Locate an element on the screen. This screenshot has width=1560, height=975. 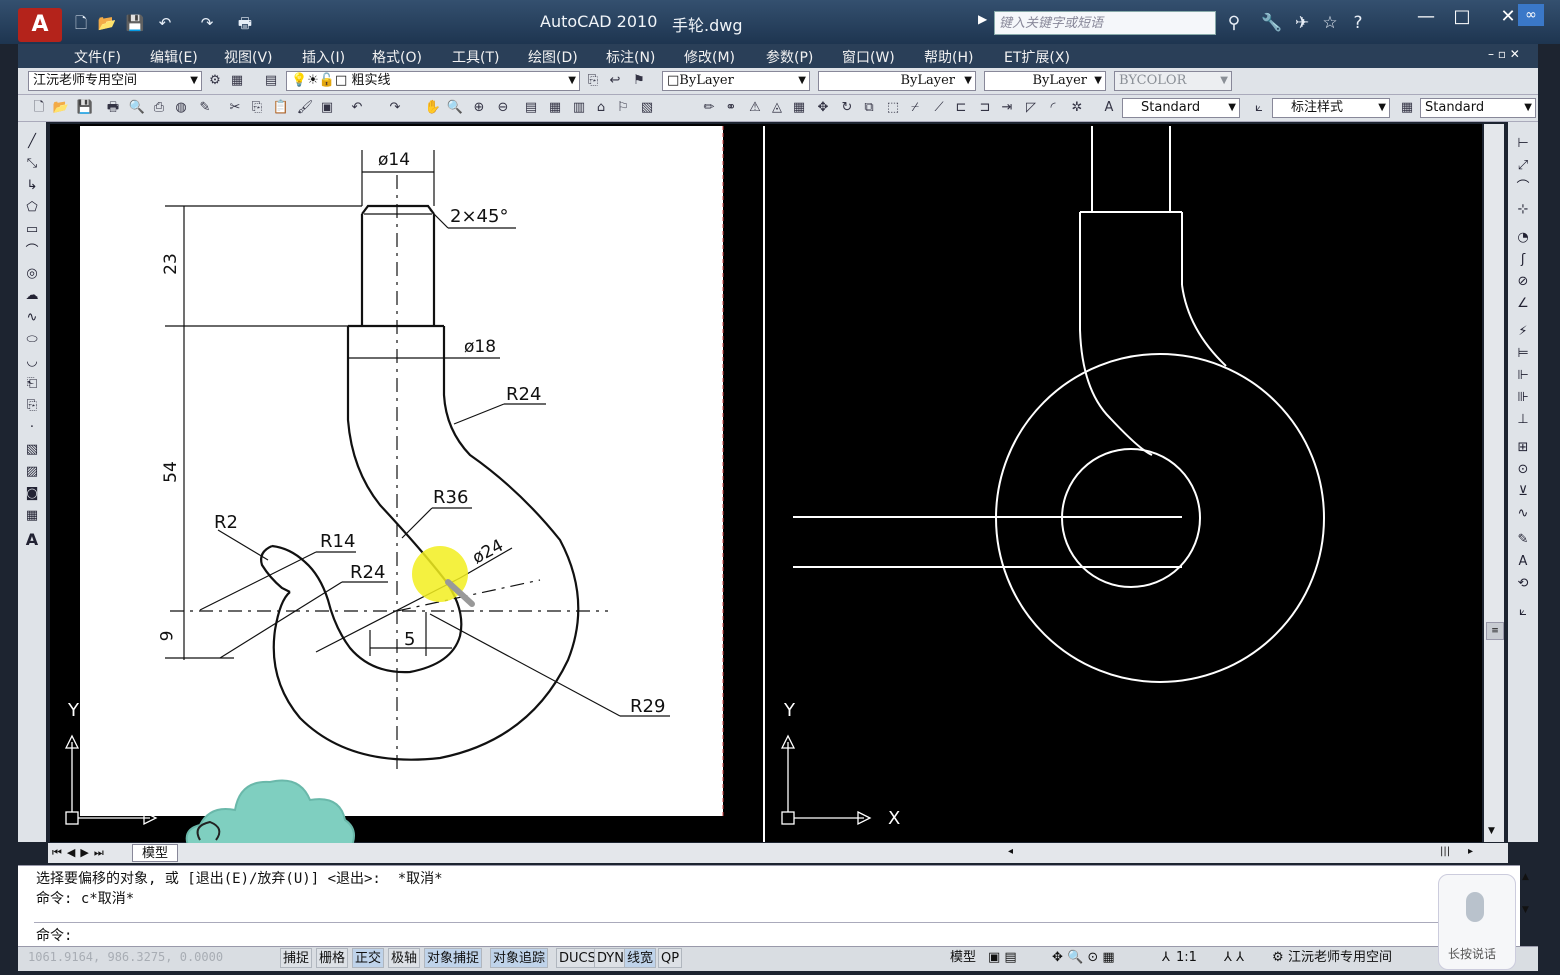
layout-nav-arrows-icon: ⏮◀▶⏭ is located at coordinates (80, 853).